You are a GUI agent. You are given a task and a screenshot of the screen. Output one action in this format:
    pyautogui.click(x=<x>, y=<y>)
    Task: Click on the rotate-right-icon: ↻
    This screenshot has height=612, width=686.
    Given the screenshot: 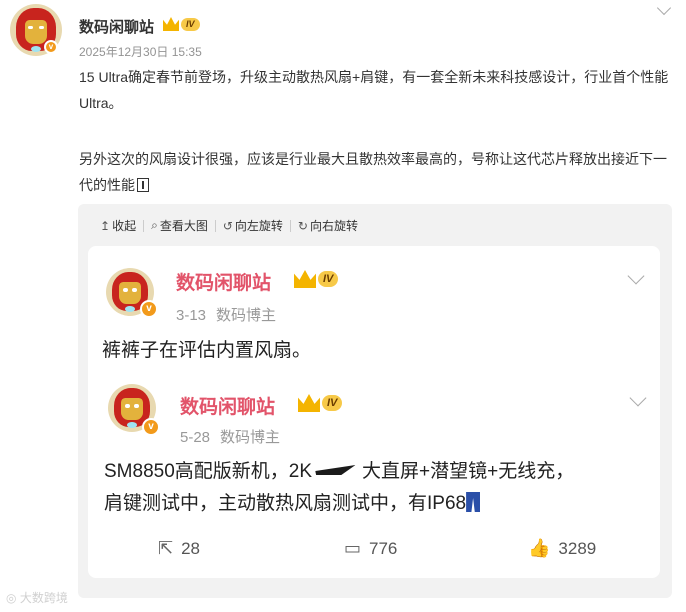 What is the action you would take?
    pyautogui.click(x=302, y=225)
    